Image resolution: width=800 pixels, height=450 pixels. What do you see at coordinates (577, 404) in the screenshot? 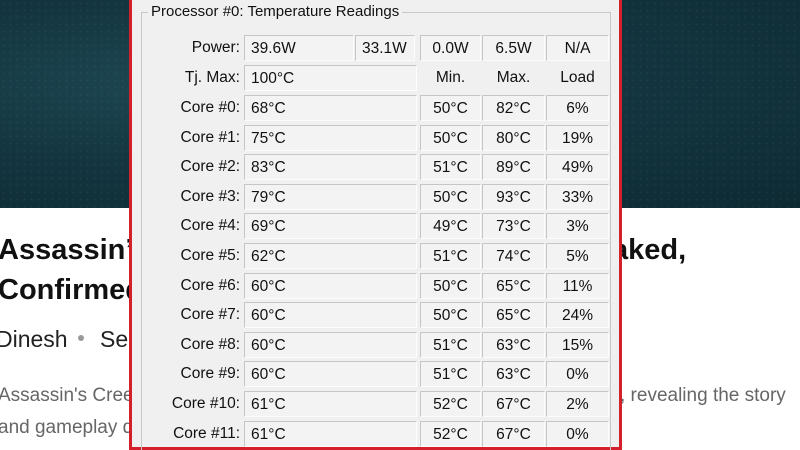
I see `core-load: 2%` at bounding box center [577, 404].